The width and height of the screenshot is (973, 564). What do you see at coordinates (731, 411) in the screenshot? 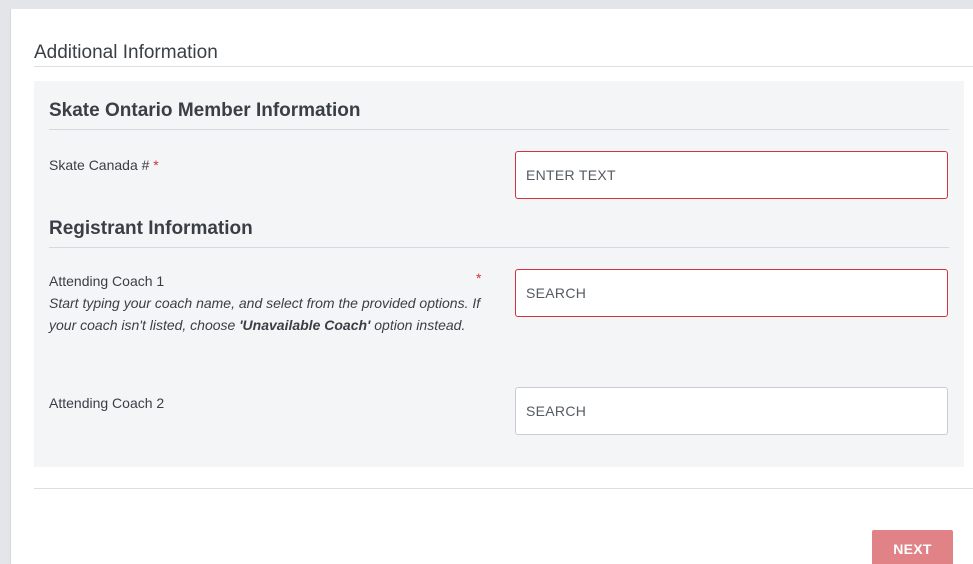
I see `coach2-search-input` at bounding box center [731, 411].